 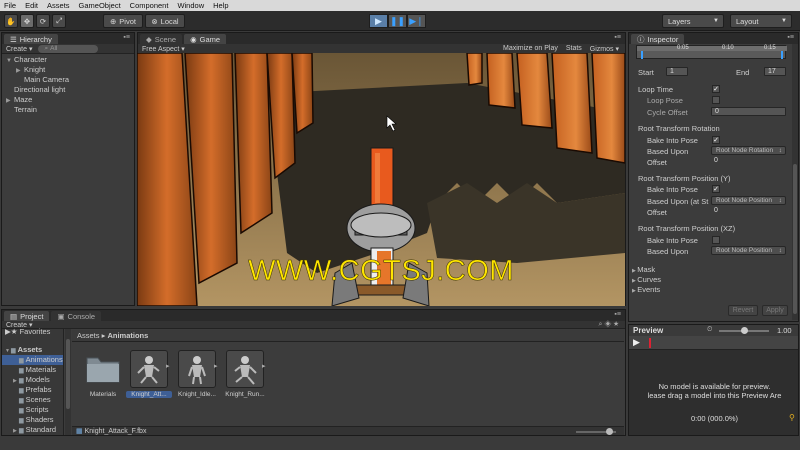 I want to click on layers-label: Layers, so click(x=679, y=21).